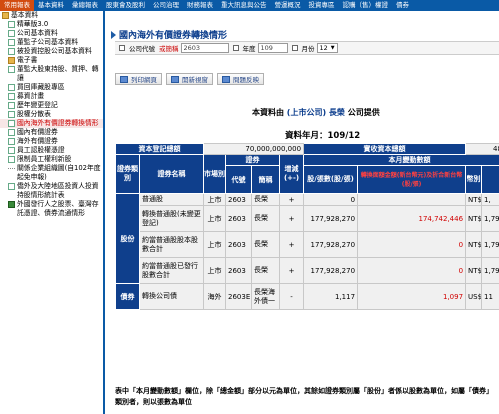 This screenshot has width=499, height=414. Describe the element at coordinates (331, 199) in the screenshot. I see `shares-cell: 0` at that location.